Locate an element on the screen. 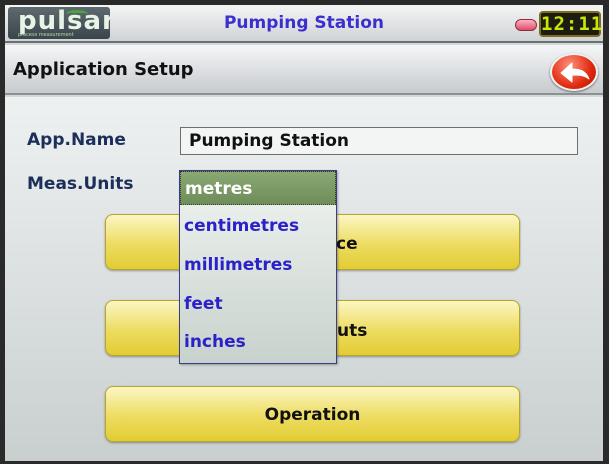 The height and width of the screenshot is (464, 609). app-title: Pumping Station is located at coordinates (304, 23).